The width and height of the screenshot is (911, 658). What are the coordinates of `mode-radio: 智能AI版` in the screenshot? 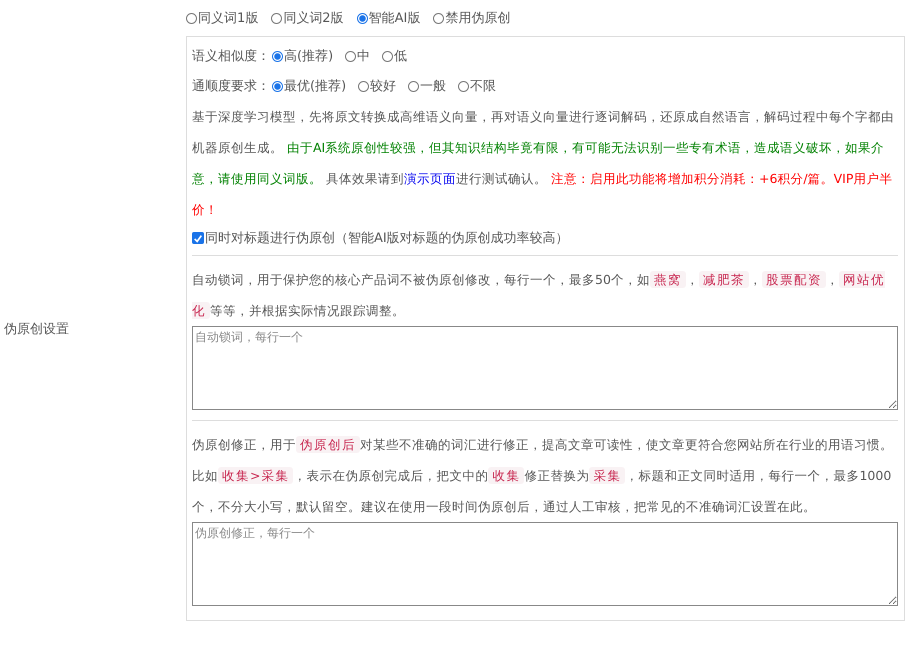 It's located at (388, 18).